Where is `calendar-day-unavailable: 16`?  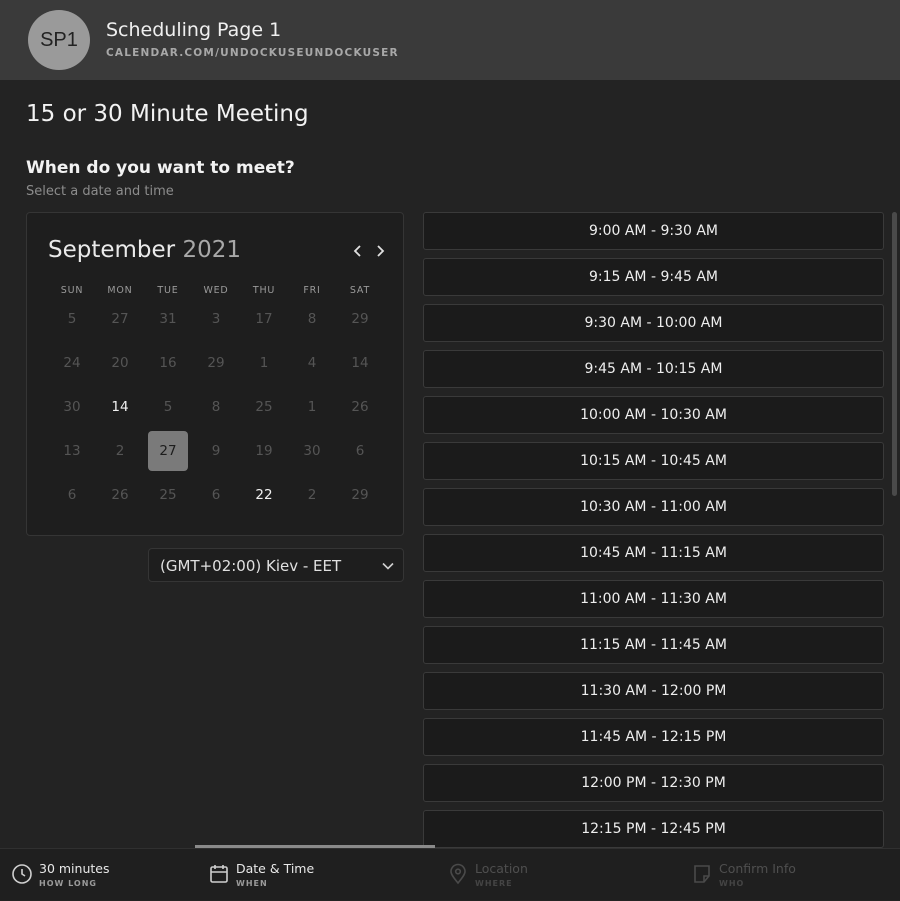 calendar-day-unavailable: 16 is located at coordinates (168, 363).